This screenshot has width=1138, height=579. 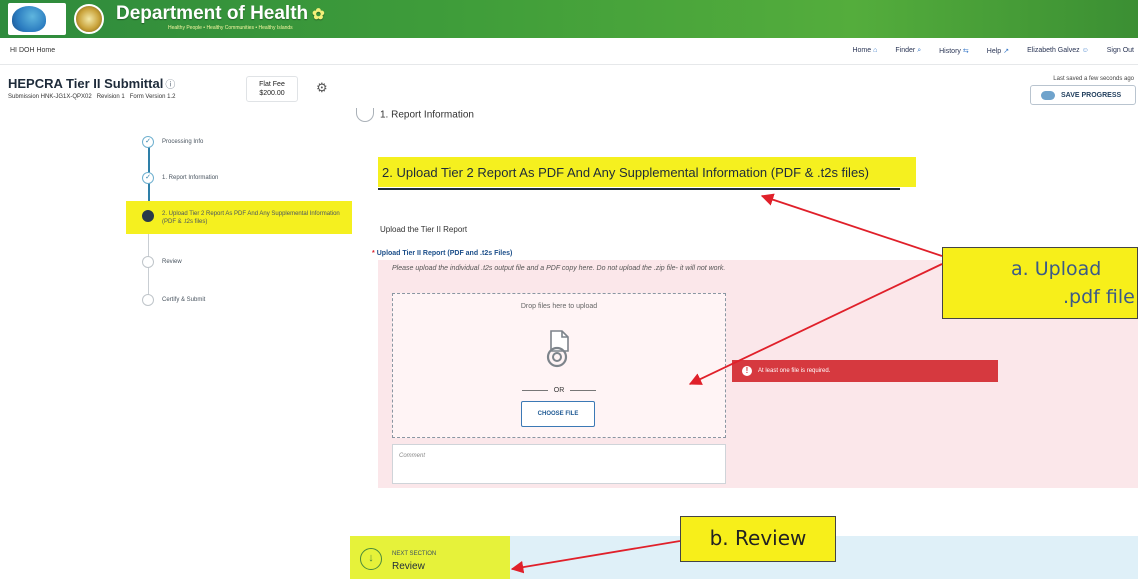 What do you see at coordinates (595, 557) in the screenshot?
I see `annotation-arrow-to-next-section` at bounding box center [595, 557].